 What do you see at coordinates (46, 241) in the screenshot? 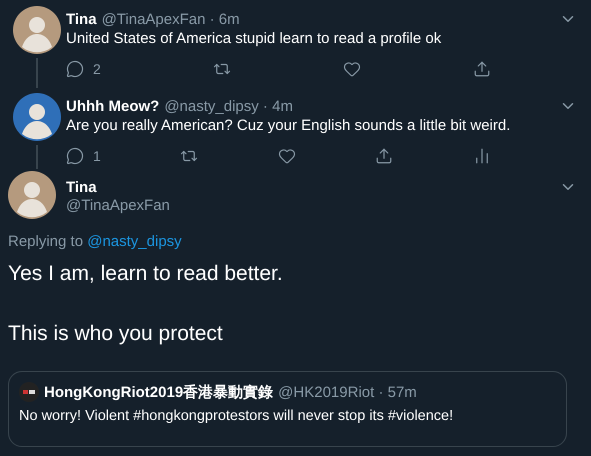
I see `replying-label: Replying to` at bounding box center [46, 241].